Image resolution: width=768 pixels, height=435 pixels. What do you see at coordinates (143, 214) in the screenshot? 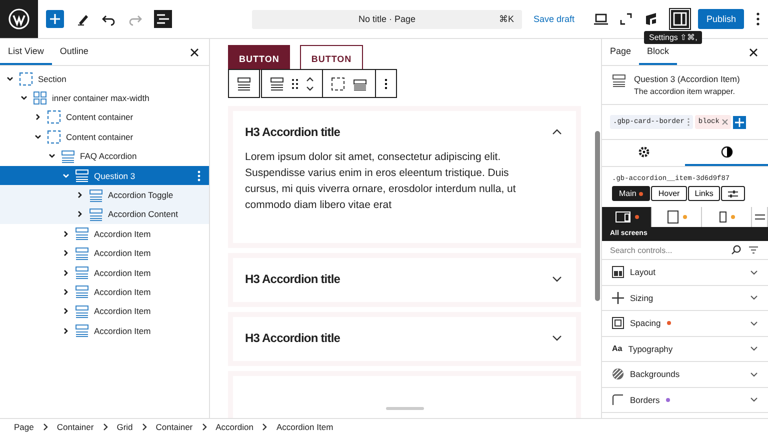
I see `tree-item-label: Accordion Content` at bounding box center [143, 214].